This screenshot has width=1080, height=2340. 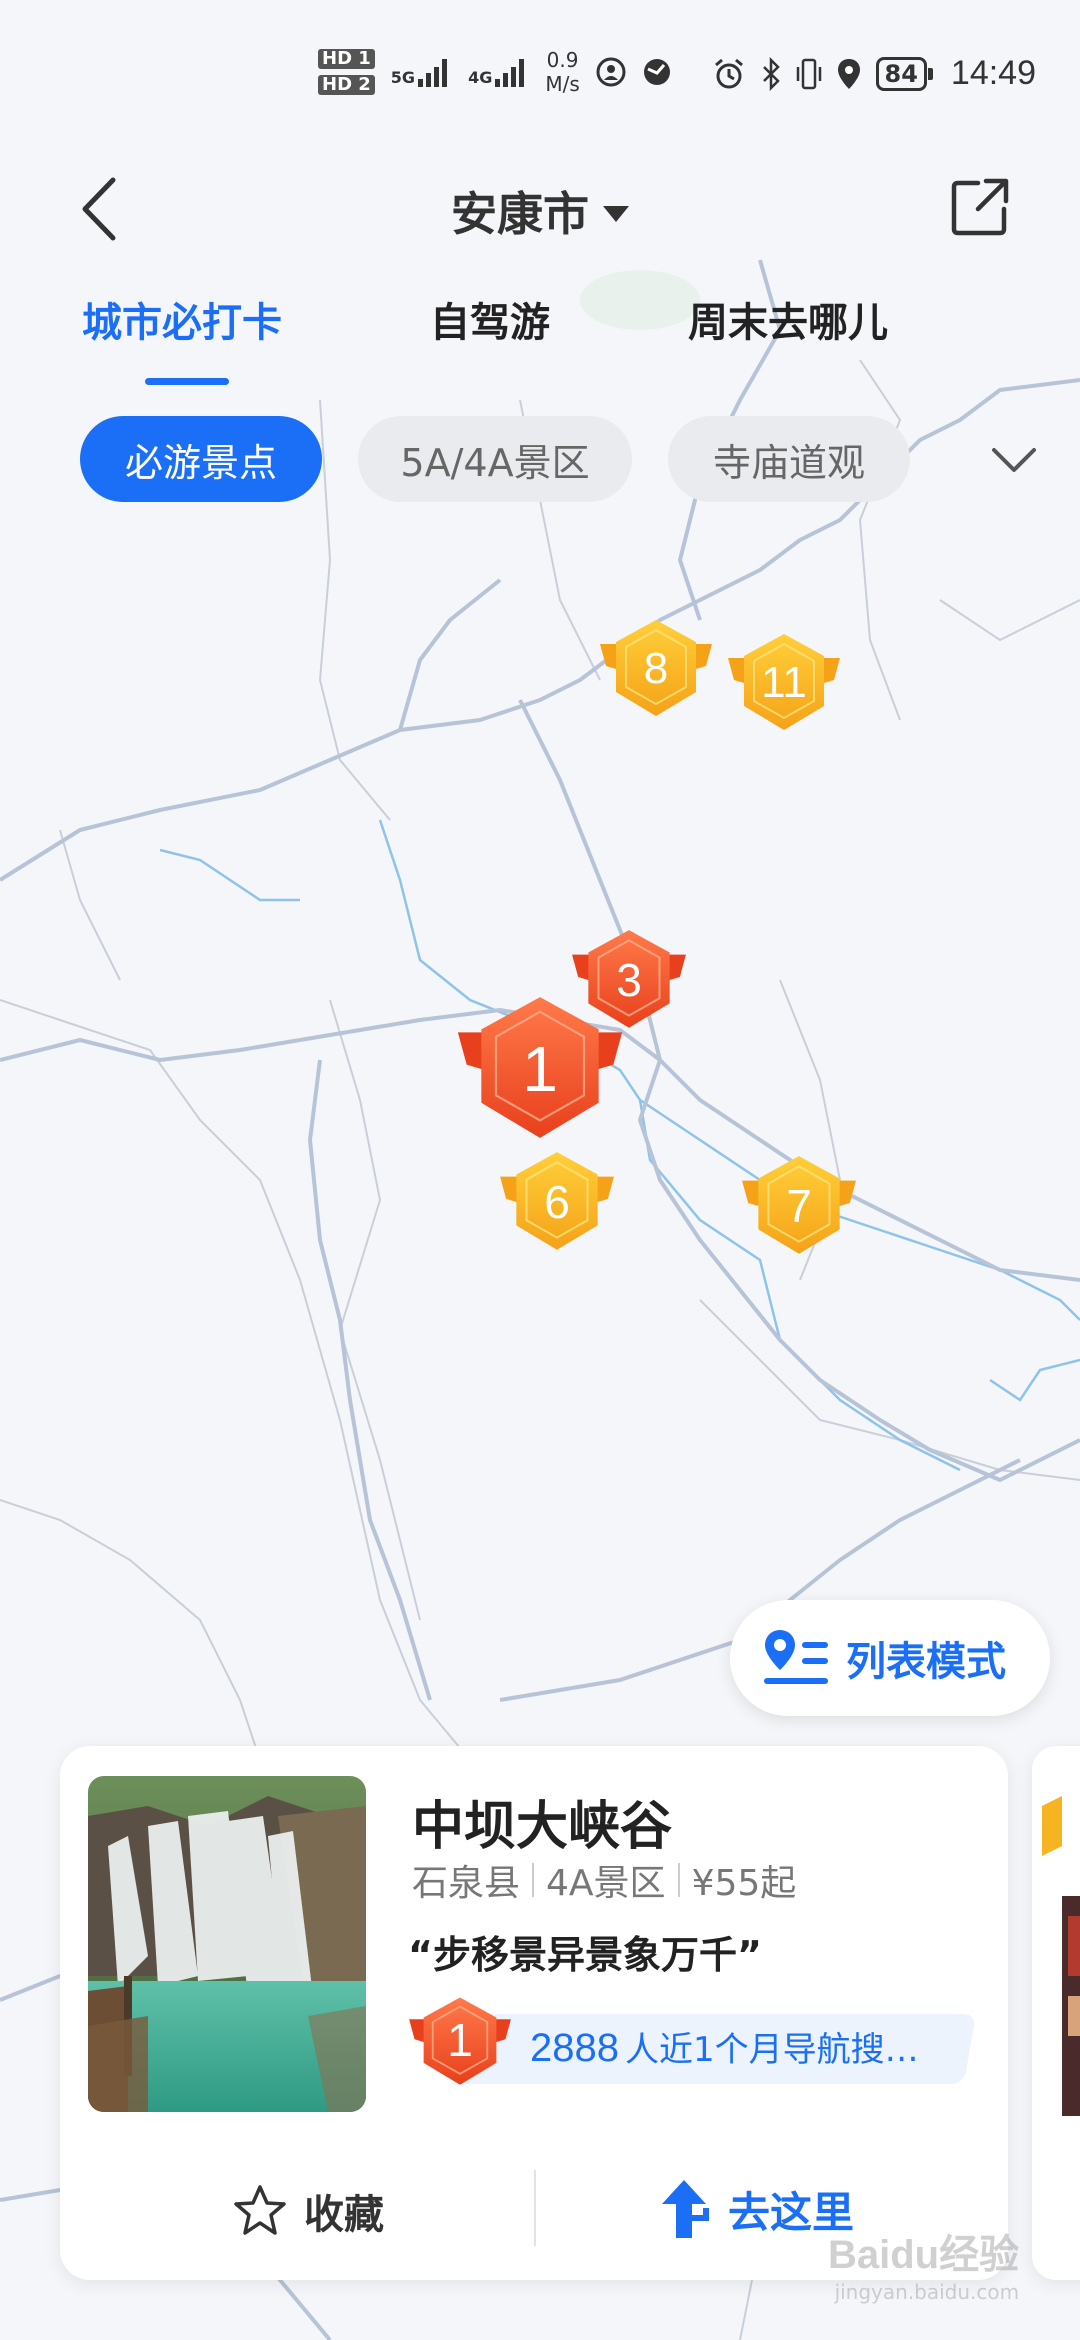 I want to click on map-marker-rank-7: 7, so click(x=799, y=1206).